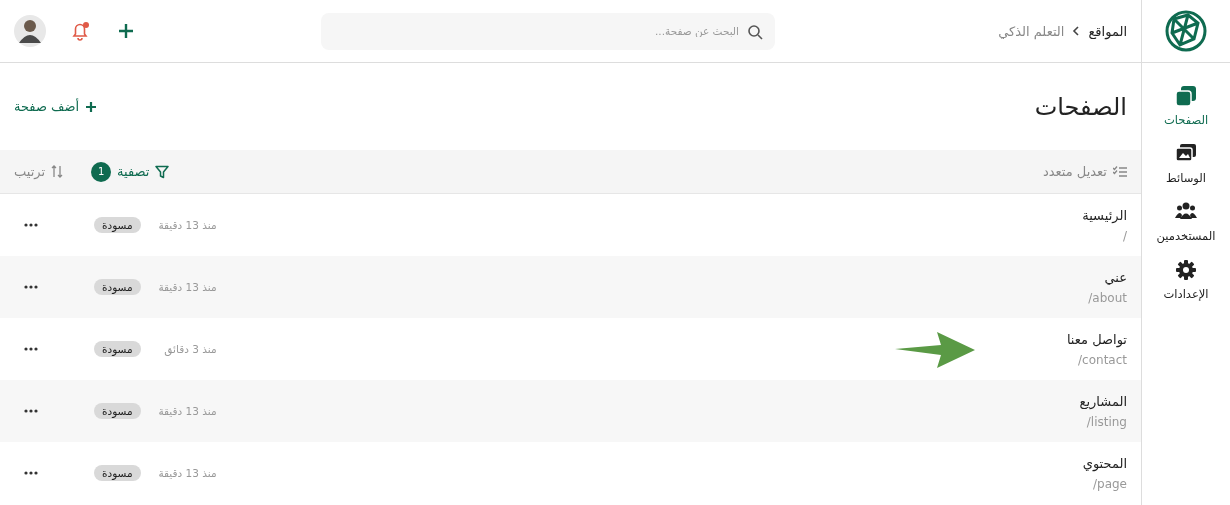 The image size is (1230, 505). I want to click on page-title-text: عني, so click(1115, 277).